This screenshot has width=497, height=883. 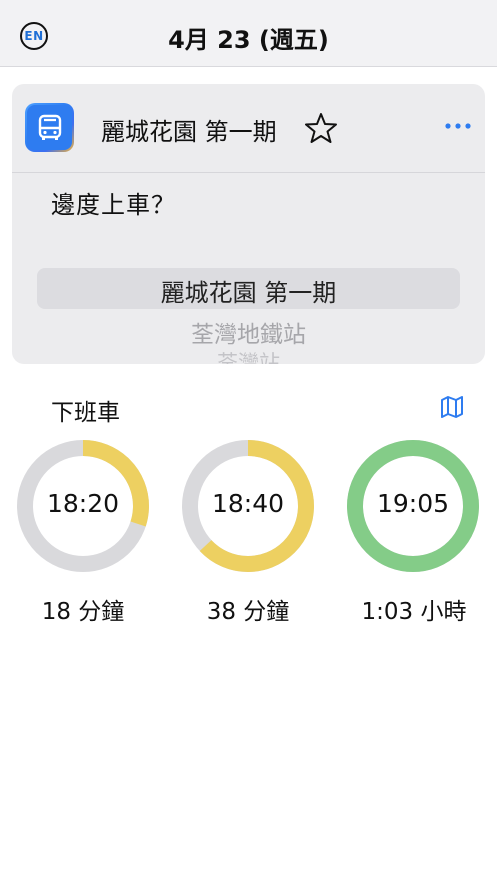 What do you see at coordinates (248, 309) in the screenshot?
I see `stop-picker: 麗城花園 第一期 荃灣地鐵站 荃灣站` at bounding box center [248, 309].